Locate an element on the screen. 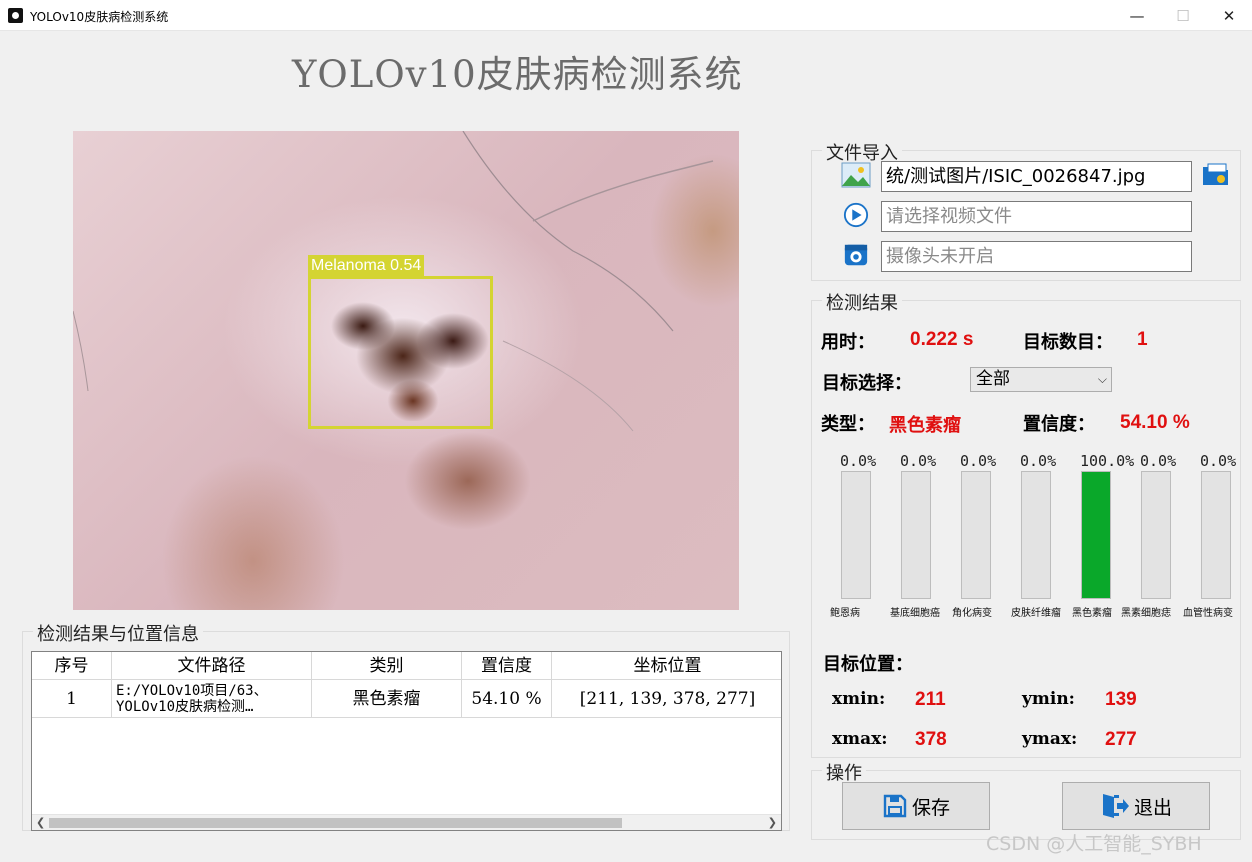 The height and width of the screenshot is (862, 1252). target-select-label: 目标选择： is located at coordinates (867, 383).